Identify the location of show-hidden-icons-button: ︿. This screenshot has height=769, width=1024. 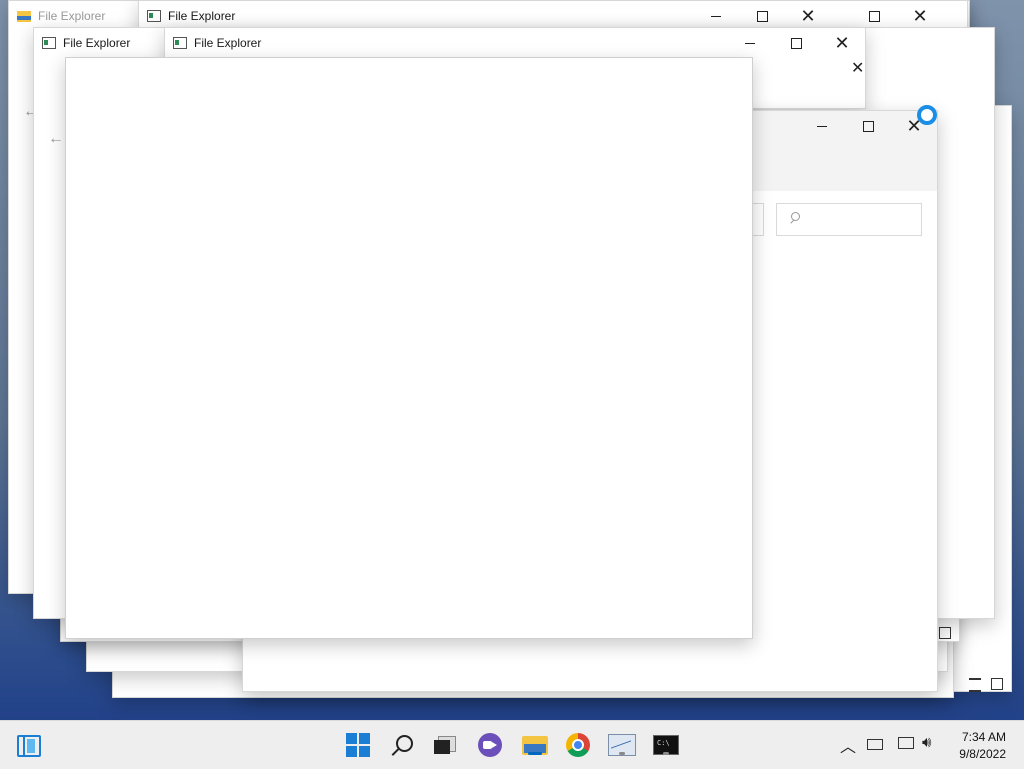
(848, 745).